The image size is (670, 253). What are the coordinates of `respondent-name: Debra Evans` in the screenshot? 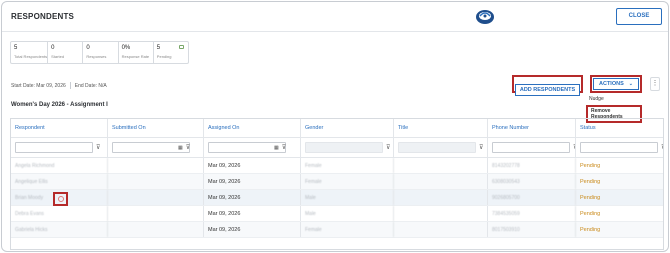 It's located at (59, 213).